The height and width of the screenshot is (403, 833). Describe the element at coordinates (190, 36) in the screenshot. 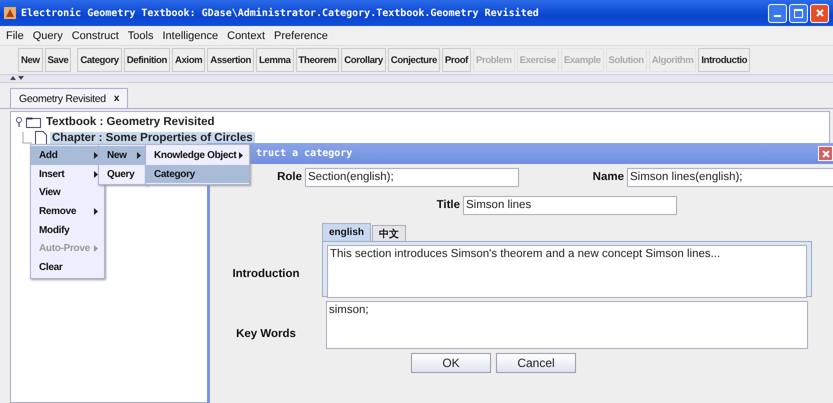

I see `menu-item: Intelligence` at that location.